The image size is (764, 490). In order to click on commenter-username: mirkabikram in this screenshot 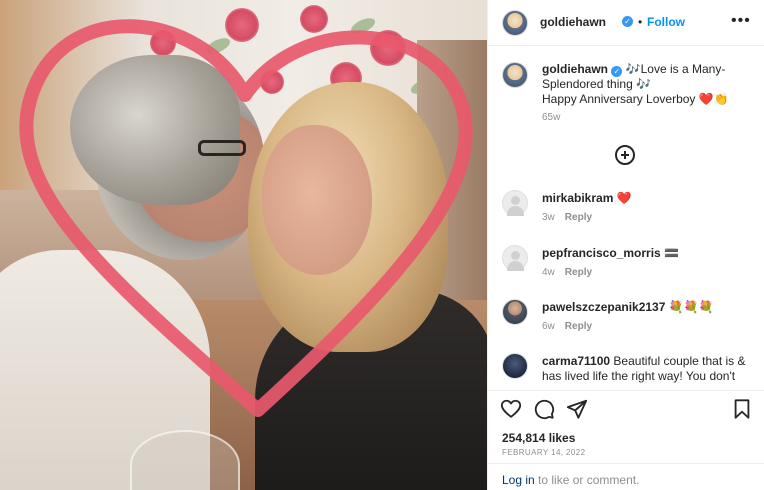, I will do `click(577, 198)`.